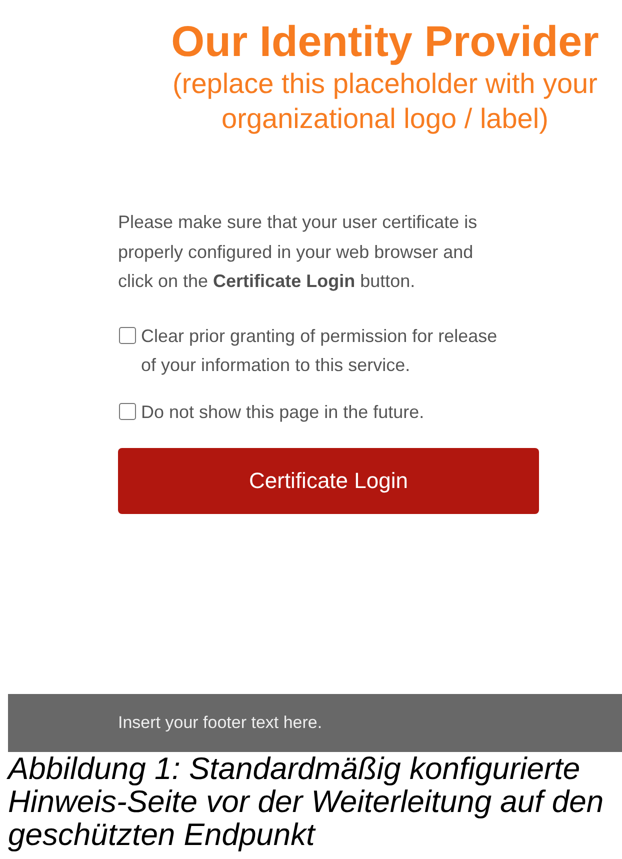 This screenshot has height=859, width=622. Describe the element at coordinates (282, 412) in the screenshot. I see `checkbox-label: Do not show this page in the future.` at that location.